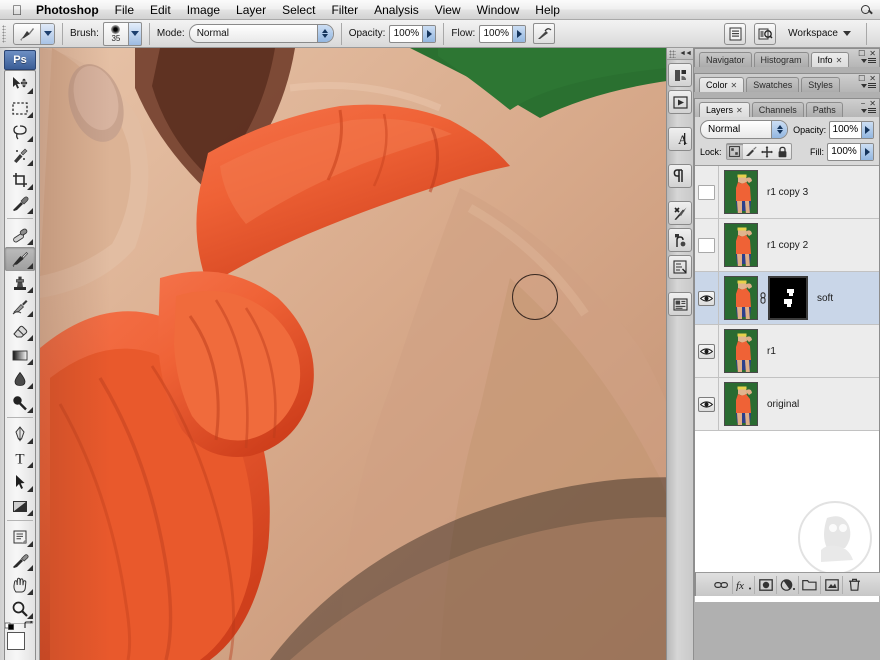  What do you see at coordinates (5, 34) in the screenshot?
I see `options-bar-grip` at bounding box center [5, 34].